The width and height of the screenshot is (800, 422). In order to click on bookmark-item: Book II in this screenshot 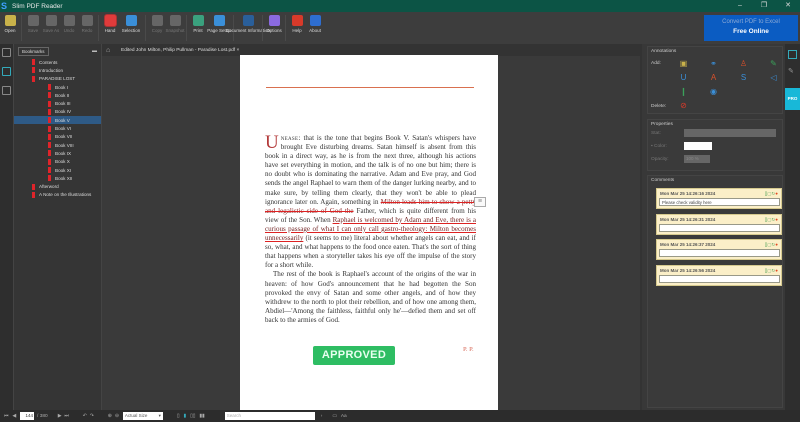, I will do `click(57, 95)`.